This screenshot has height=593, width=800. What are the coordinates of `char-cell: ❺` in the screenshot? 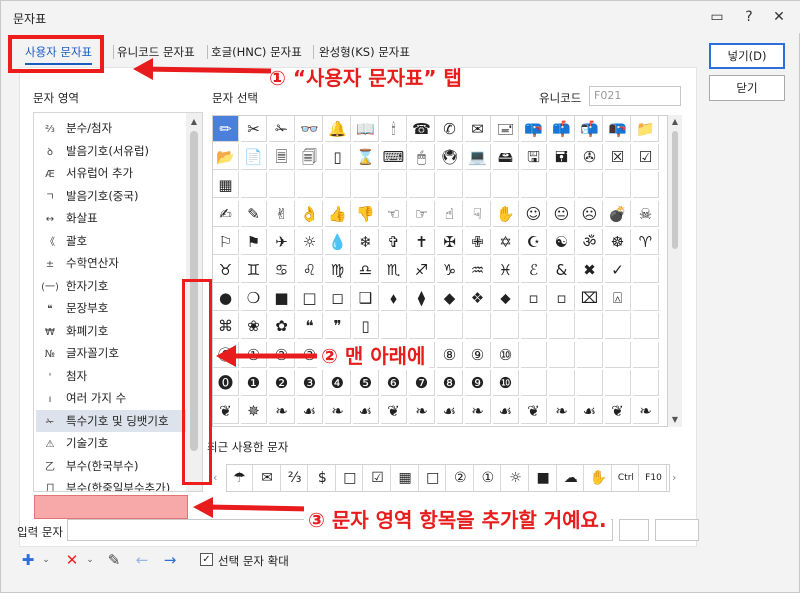 It's located at (366, 382).